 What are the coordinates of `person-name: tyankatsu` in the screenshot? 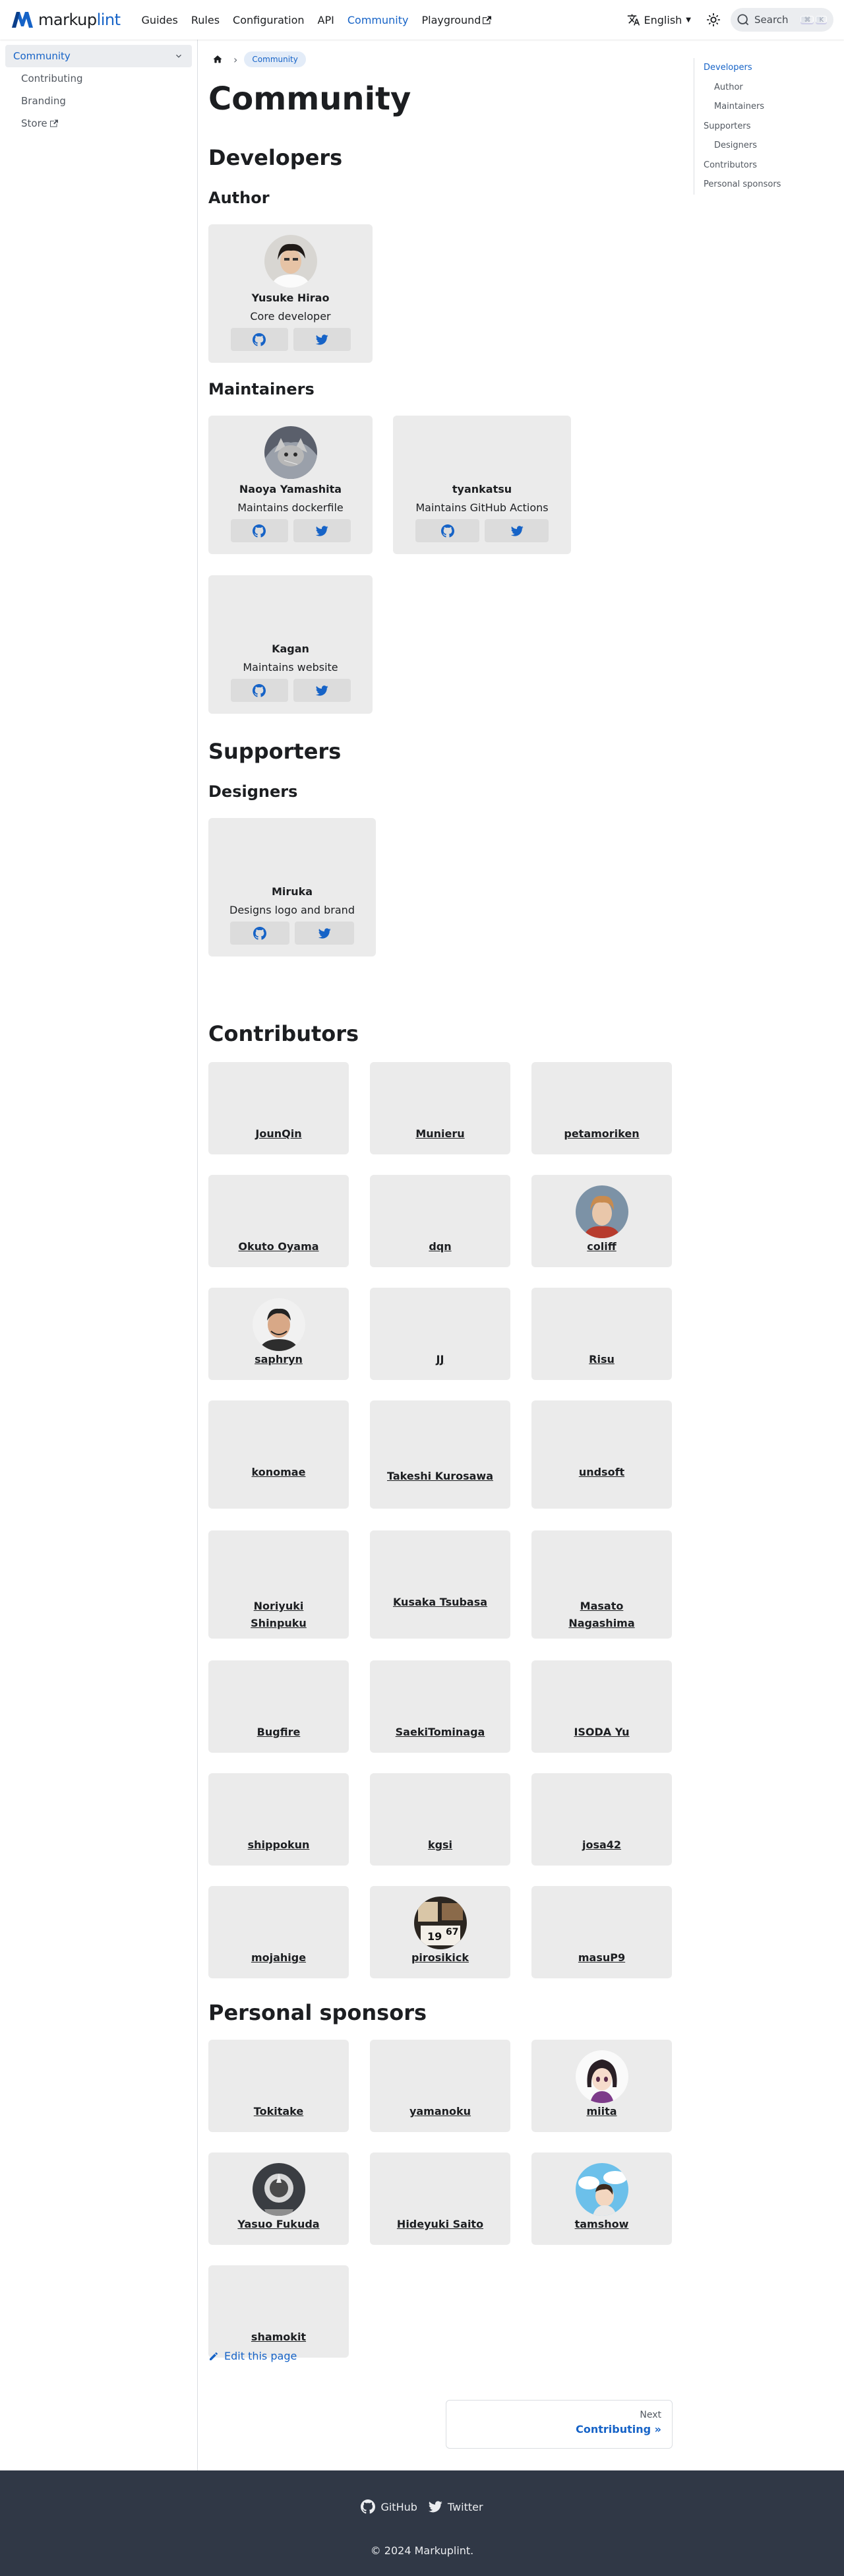 It's located at (482, 489).